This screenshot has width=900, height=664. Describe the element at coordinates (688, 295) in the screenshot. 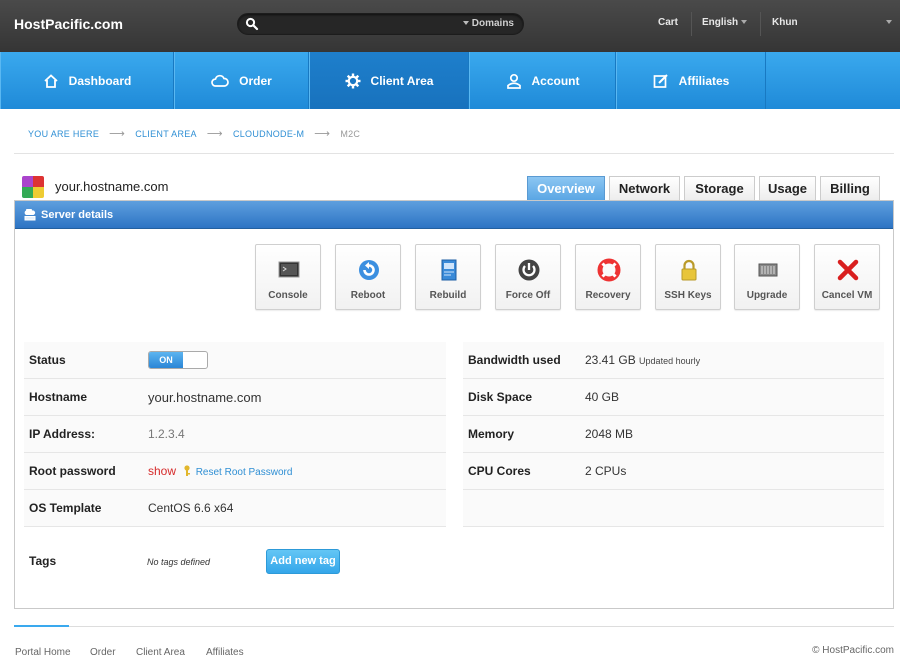

I see `action-label: SSH Keys` at that location.